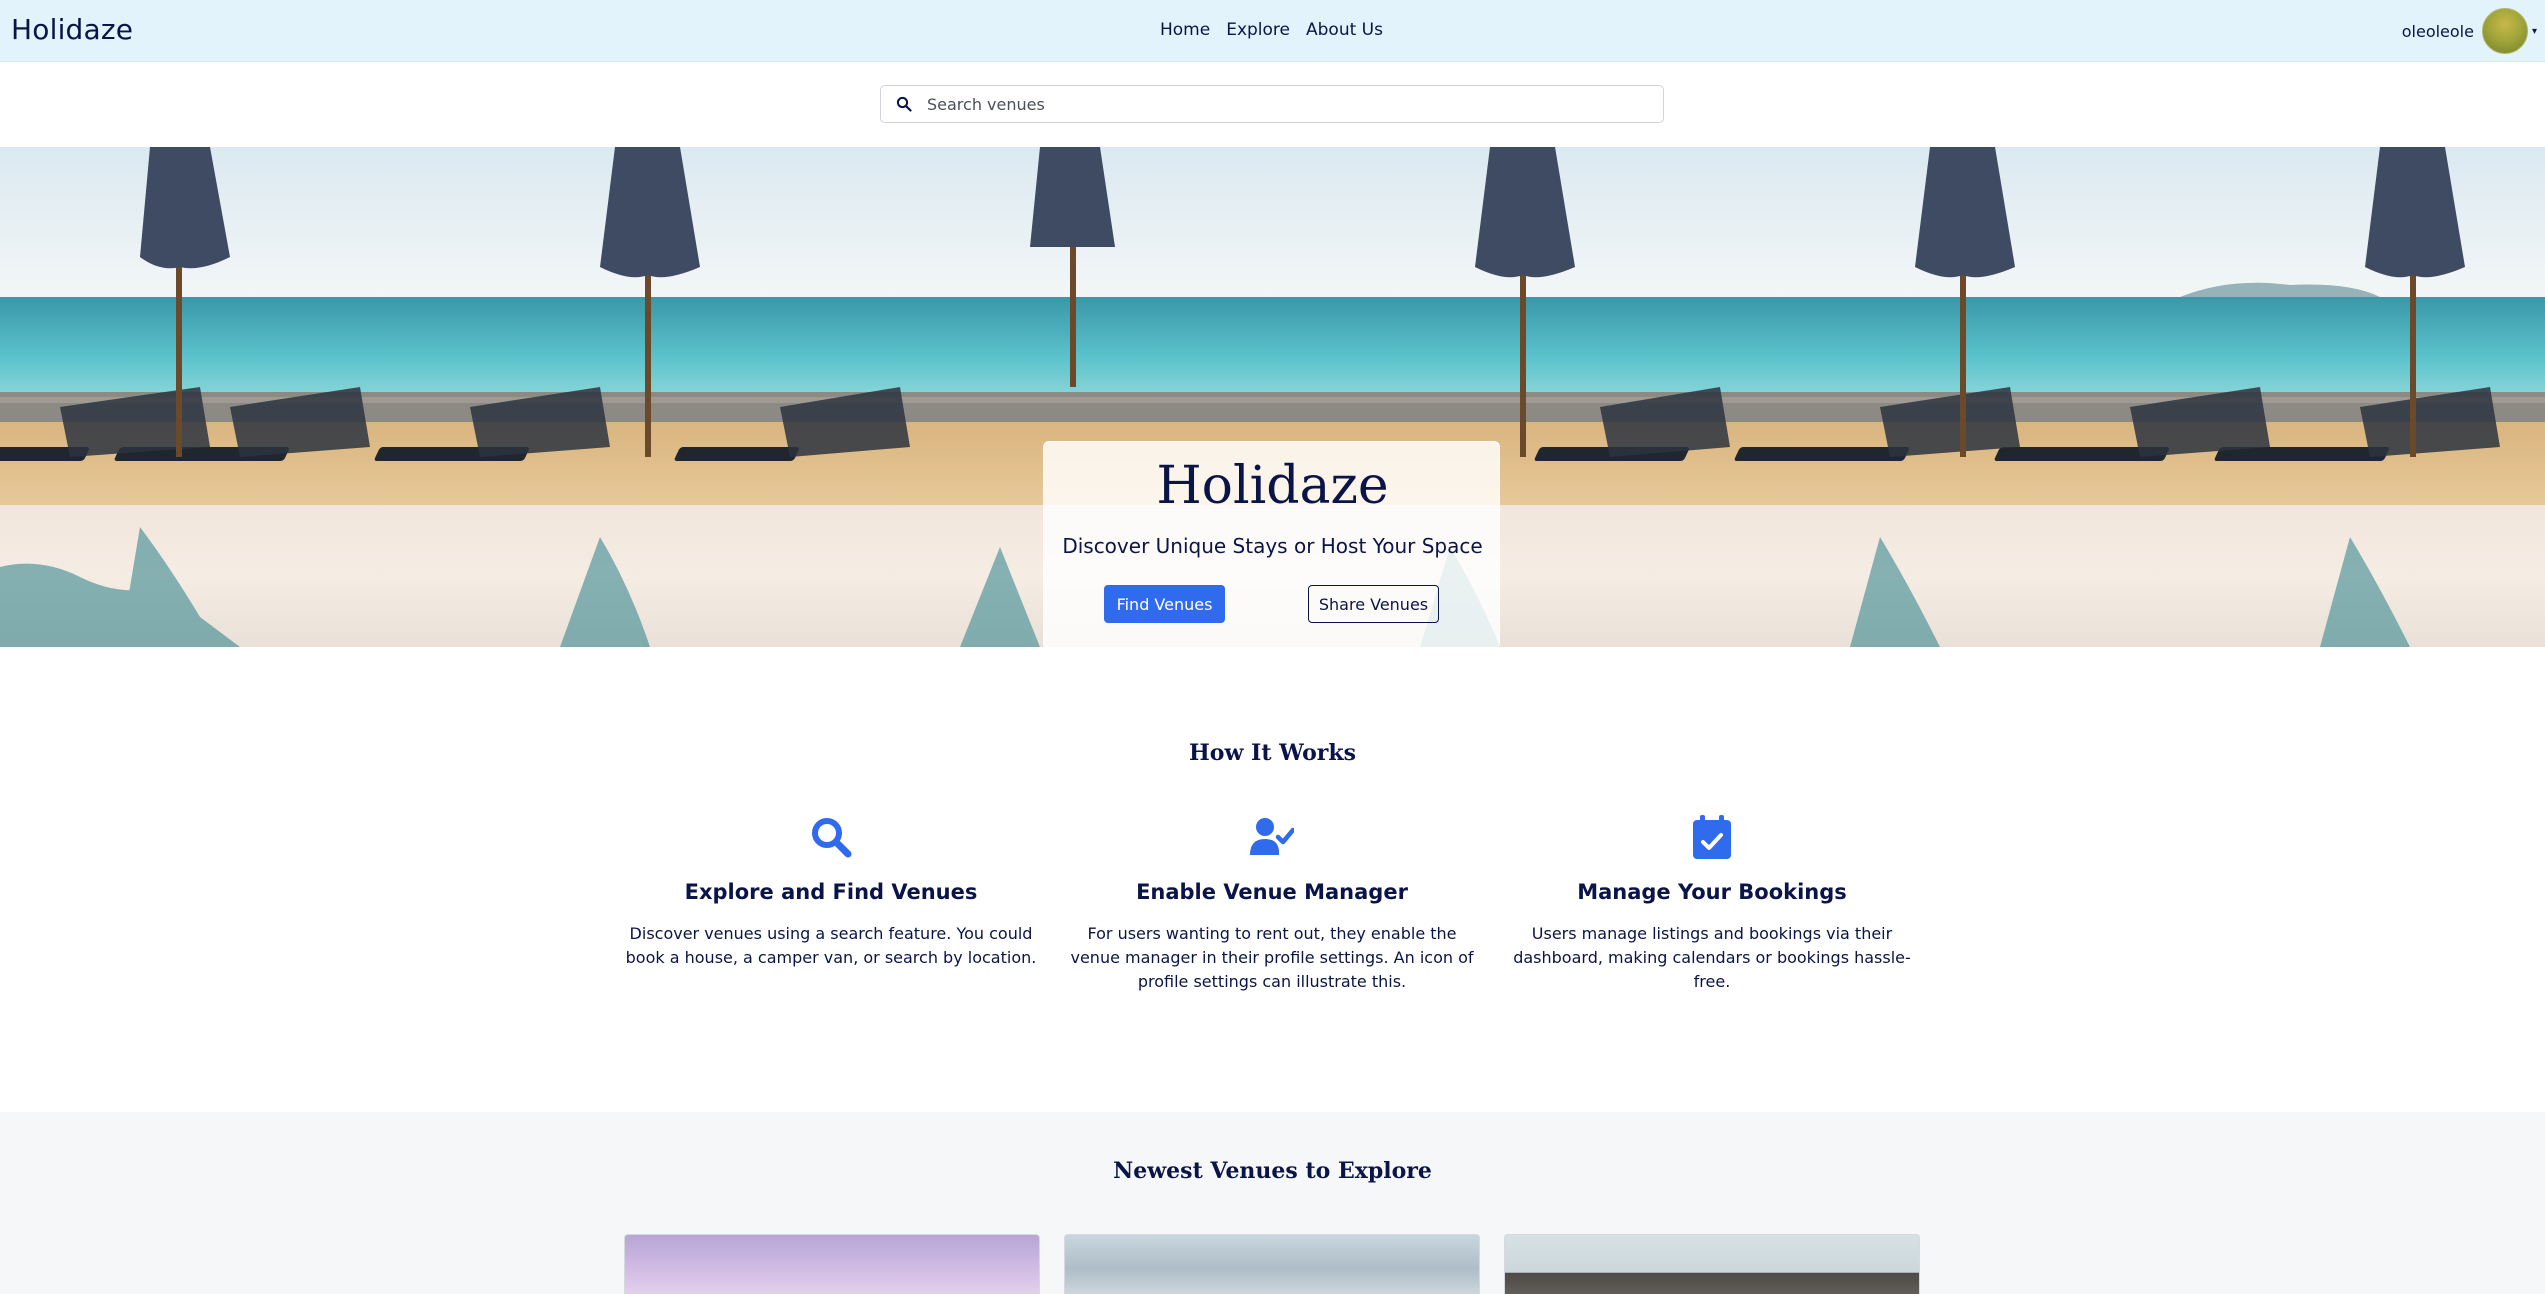 This screenshot has width=2545, height=1294. I want to click on user-menu: oleoleole ▾, so click(2469, 31).